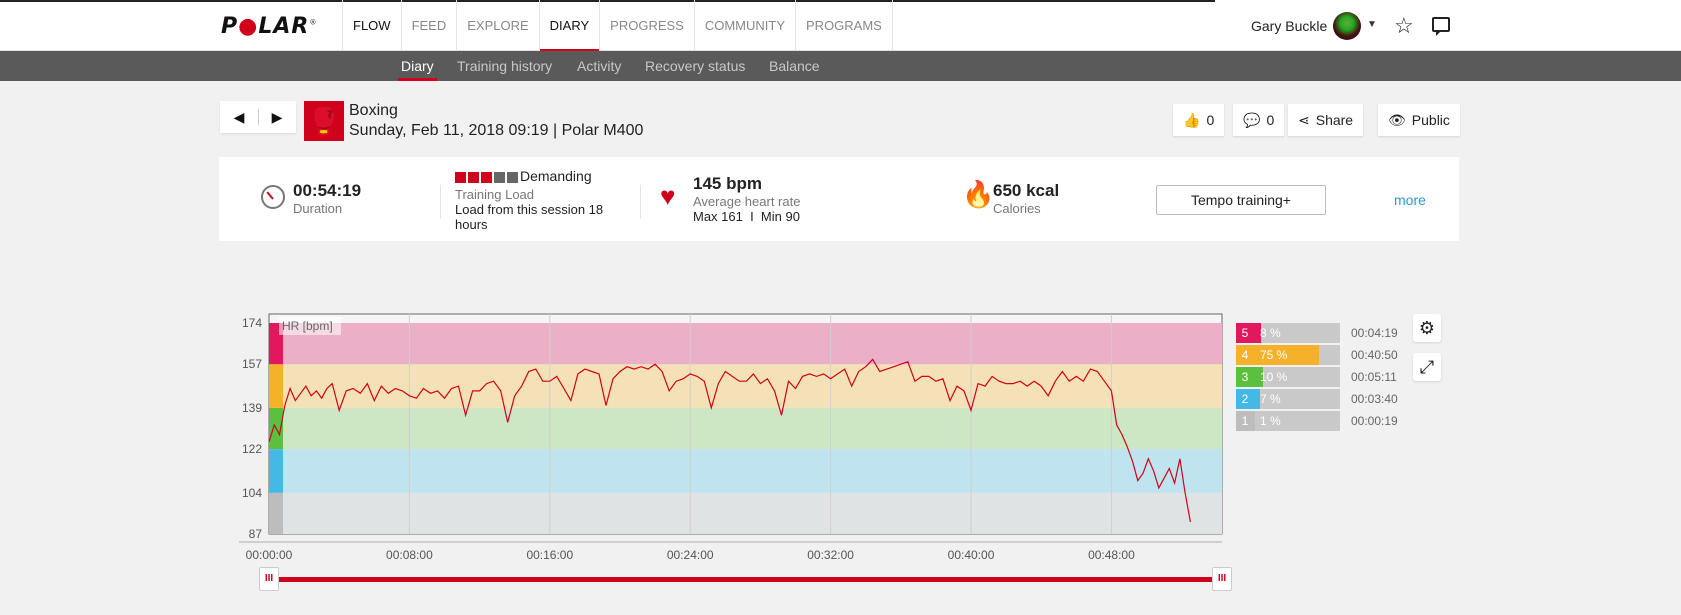  I want to click on x-tick-label: 00:08:00, so click(409, 555).